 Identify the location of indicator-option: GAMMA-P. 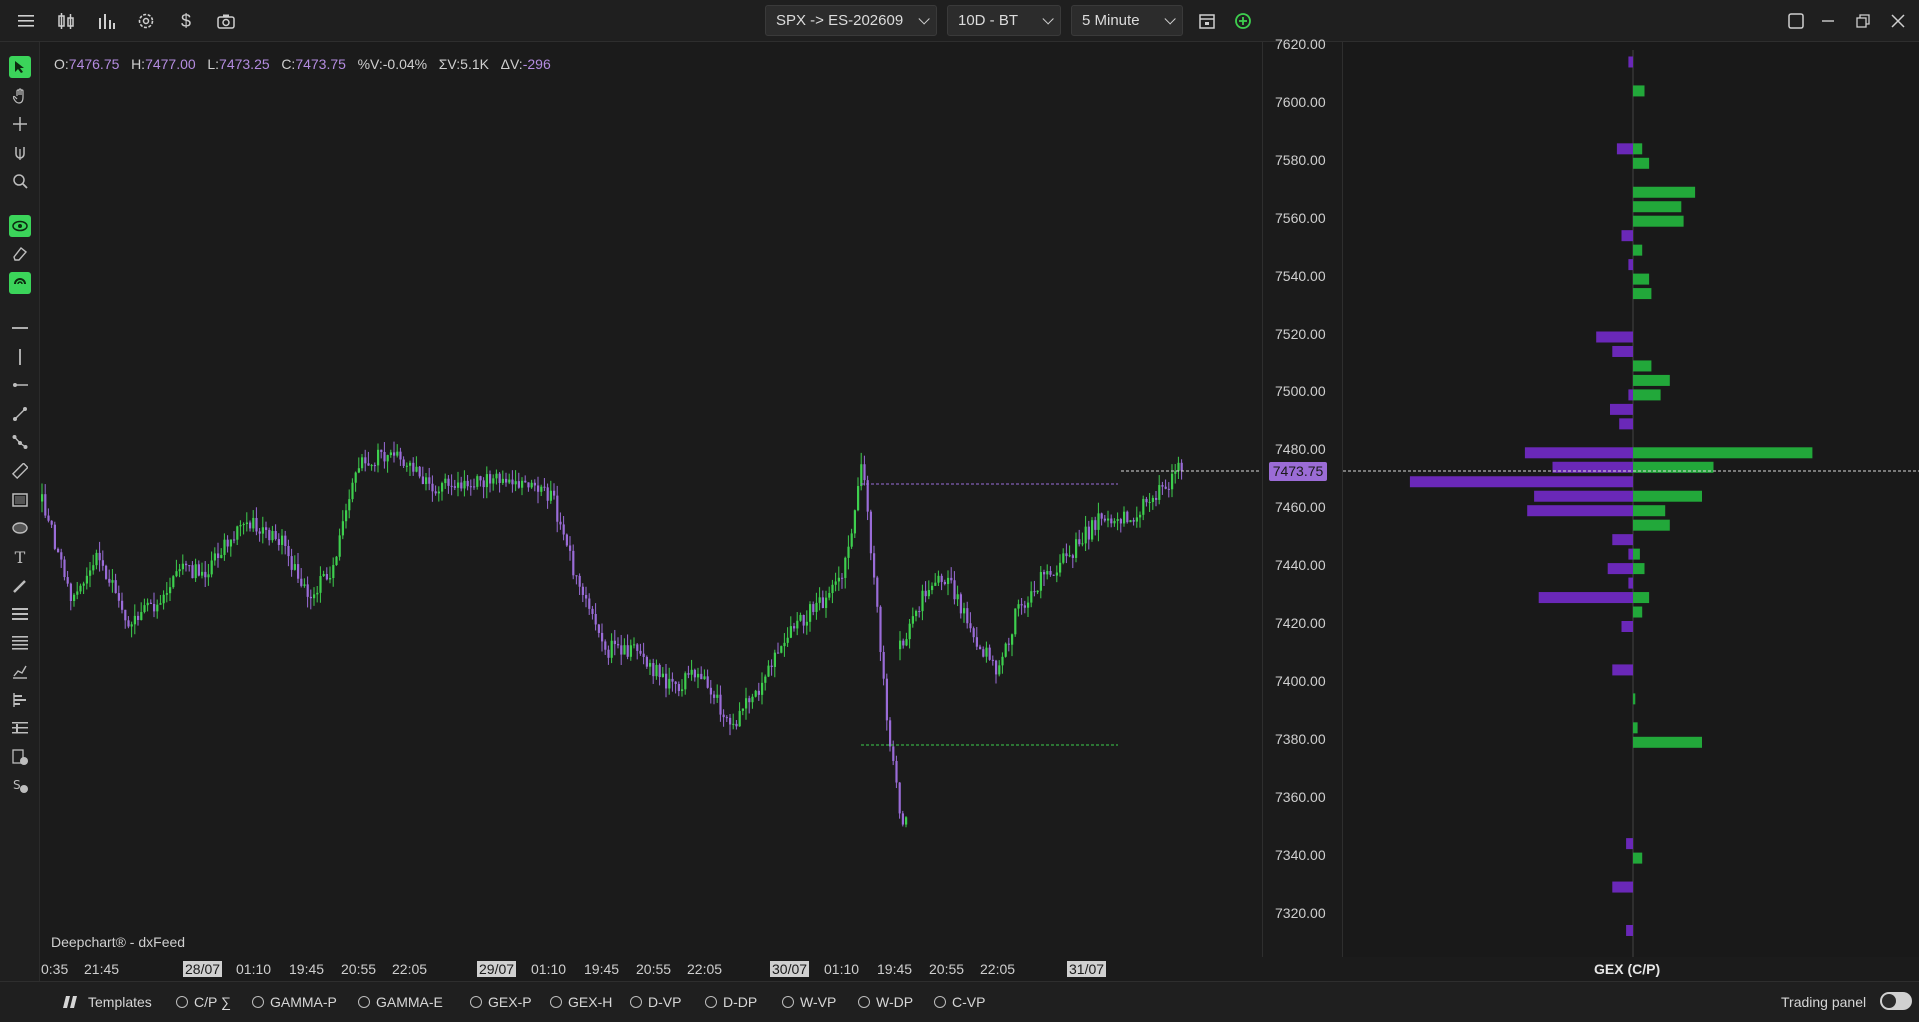
(294, 1002).